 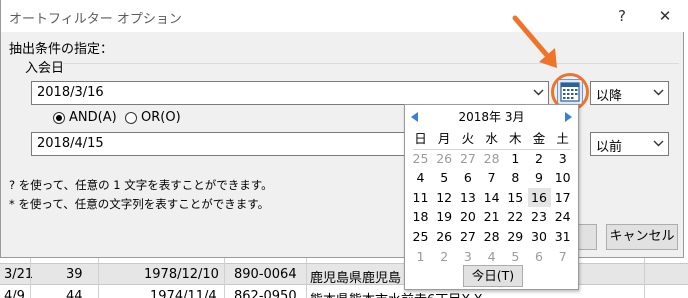 What do you see at coordinates (74, 293) in the screenshot?
I see `table-cell: 44` at bounding box center [74, 293].